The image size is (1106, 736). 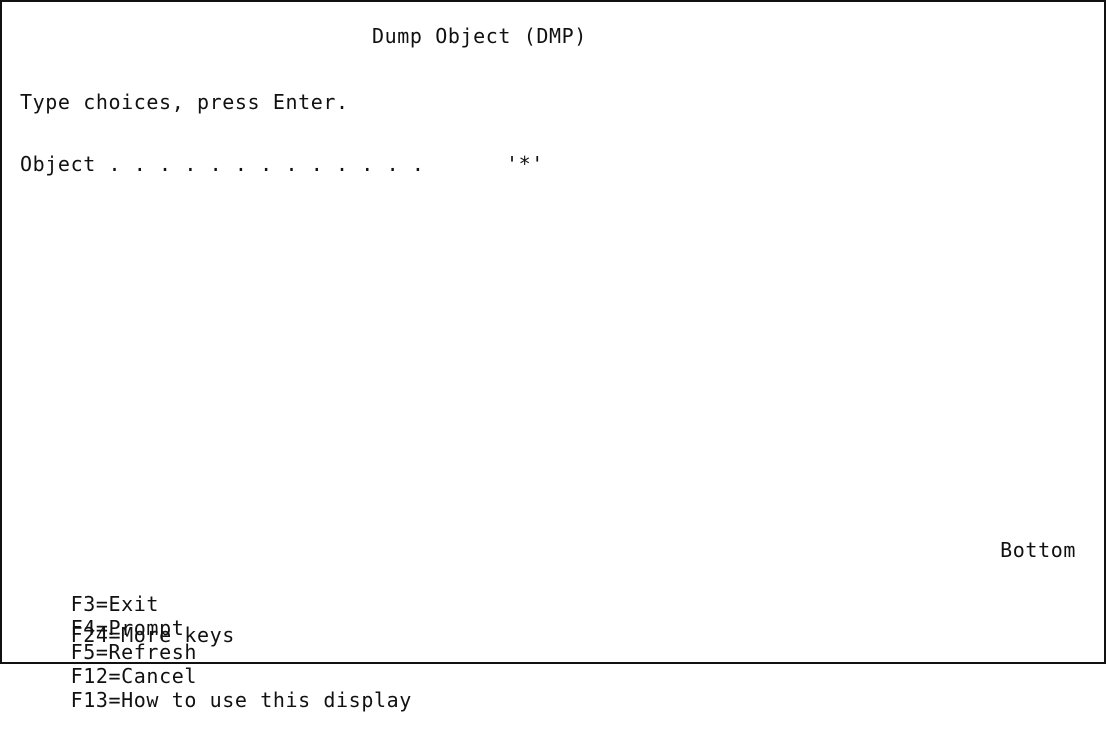 I want to click on bottom-indicator: Bottom, so click(x=1038, y=550).